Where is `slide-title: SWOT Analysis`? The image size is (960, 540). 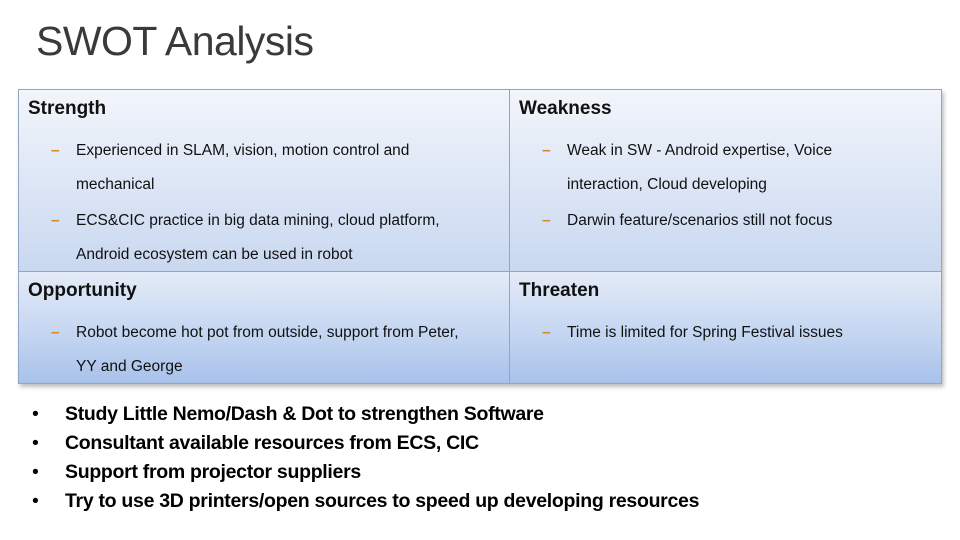
slide-title: SWOT Analysis is located at coordinates (175, 41).